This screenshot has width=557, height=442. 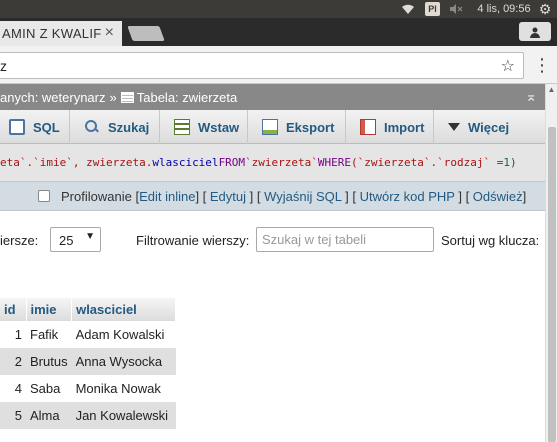 I want to click on page-scrollbar: ▲, so click(x=551, y=263).